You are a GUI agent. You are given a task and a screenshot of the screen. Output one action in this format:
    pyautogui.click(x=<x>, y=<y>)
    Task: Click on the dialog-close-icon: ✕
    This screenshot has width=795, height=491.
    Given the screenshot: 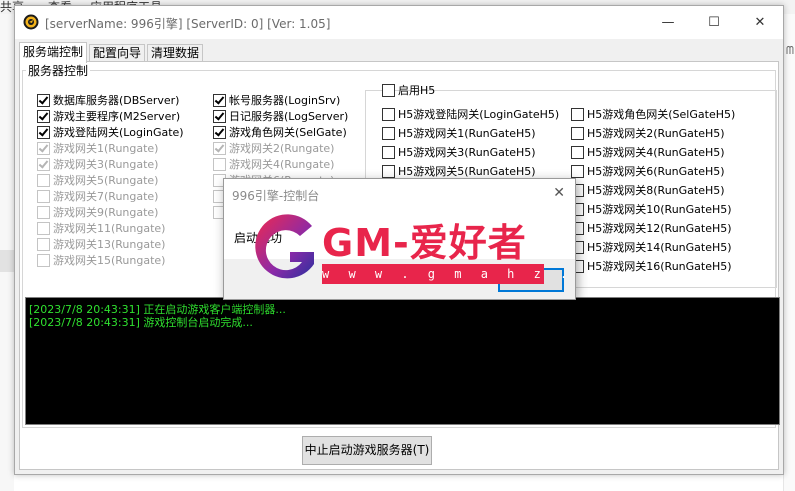 What is the action you would take?
    pyautogui.click(x=559, y=193)
    